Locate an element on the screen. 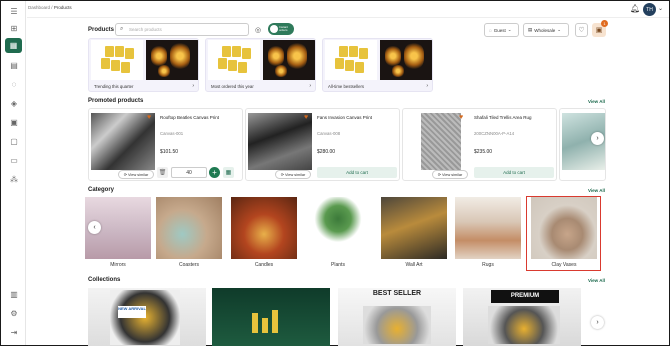  customers-icon: ◌ is located at coordinates (14, 84).